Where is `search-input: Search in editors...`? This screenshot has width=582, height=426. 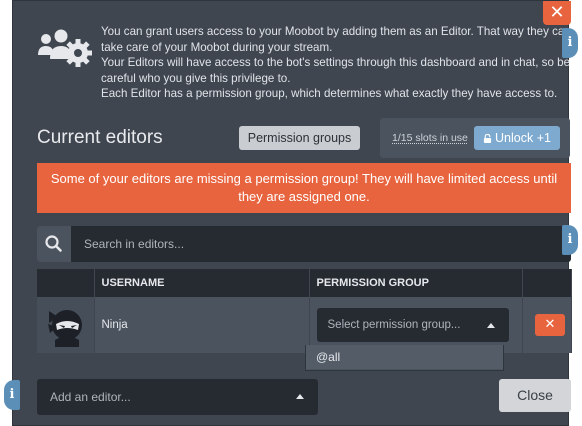 search-input: Search in editors... is located at coordinates (321, 244).